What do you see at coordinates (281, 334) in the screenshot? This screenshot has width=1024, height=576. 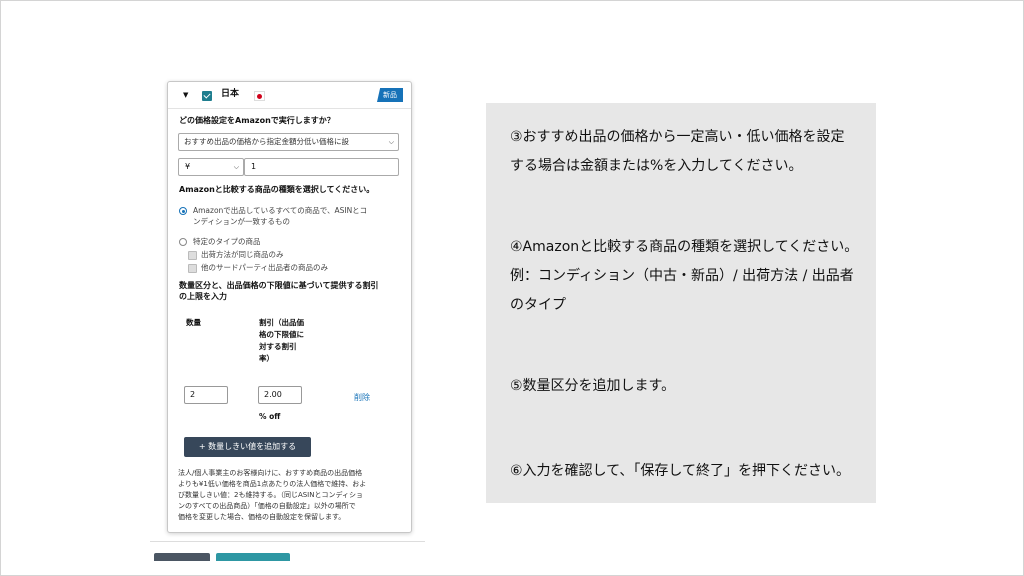 I see `column-discount-line: 格の下限値に` at bounding box center [281, 334].